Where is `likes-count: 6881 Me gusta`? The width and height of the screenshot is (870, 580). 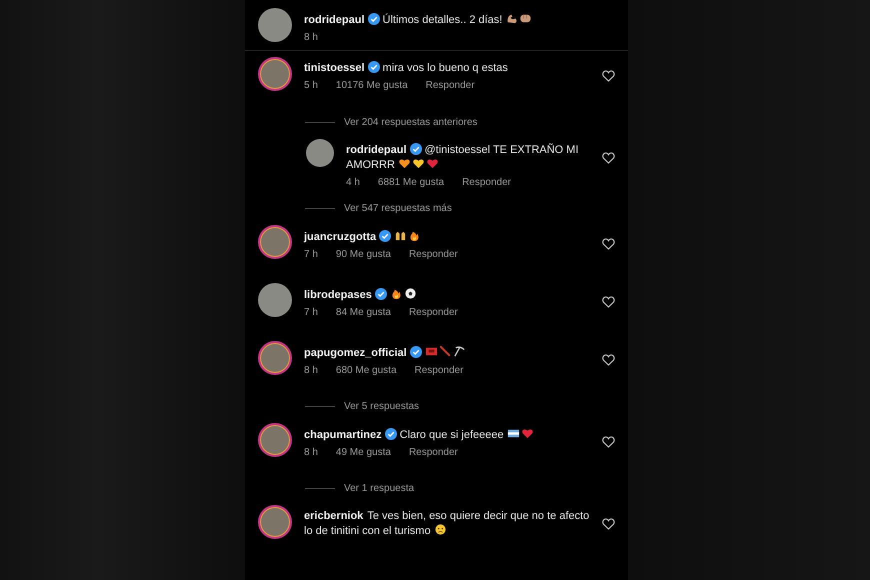 likes-count: 6881 Me gusta is located at coordinates (411, 182).